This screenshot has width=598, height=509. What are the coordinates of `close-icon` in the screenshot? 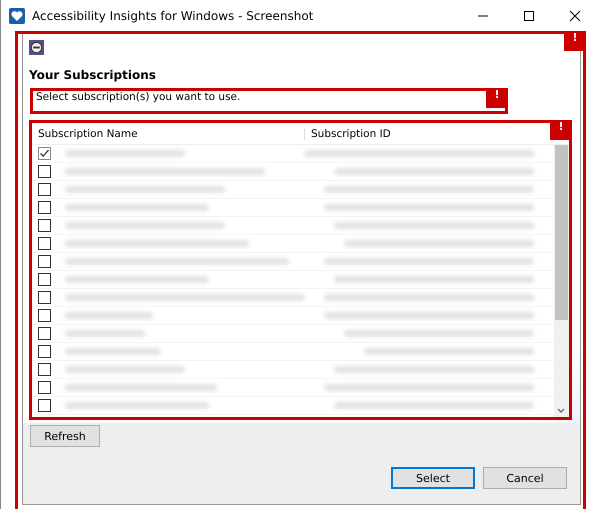 It's located at (575, 16).